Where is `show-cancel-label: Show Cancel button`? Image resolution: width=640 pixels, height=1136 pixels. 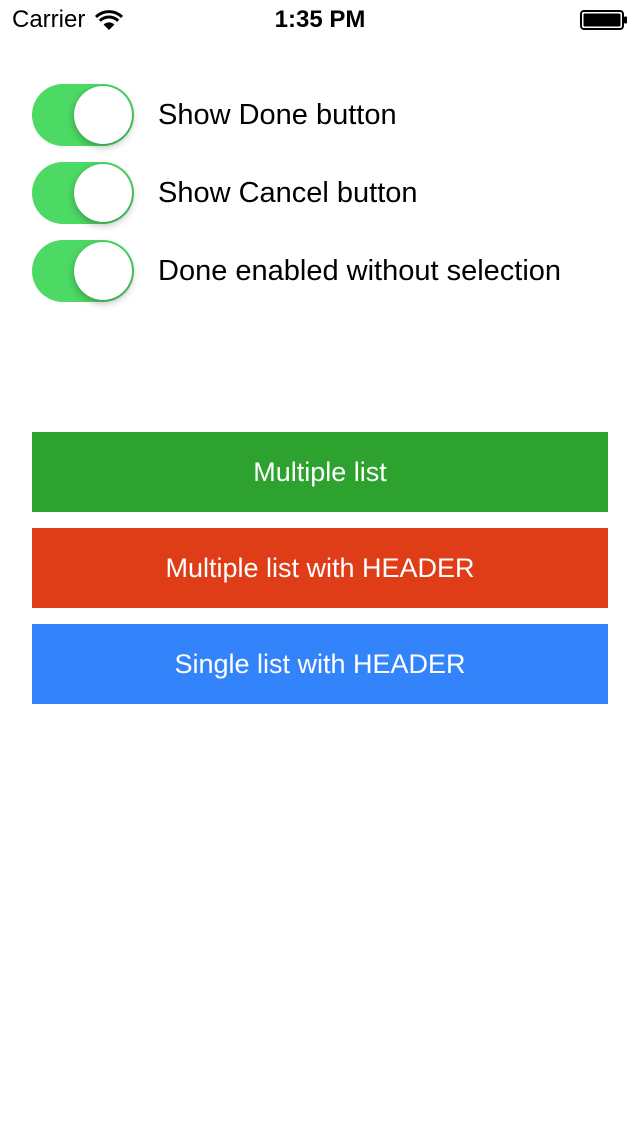 show-cancel-label: Show Cancel button is located at coordinates (288, 193).